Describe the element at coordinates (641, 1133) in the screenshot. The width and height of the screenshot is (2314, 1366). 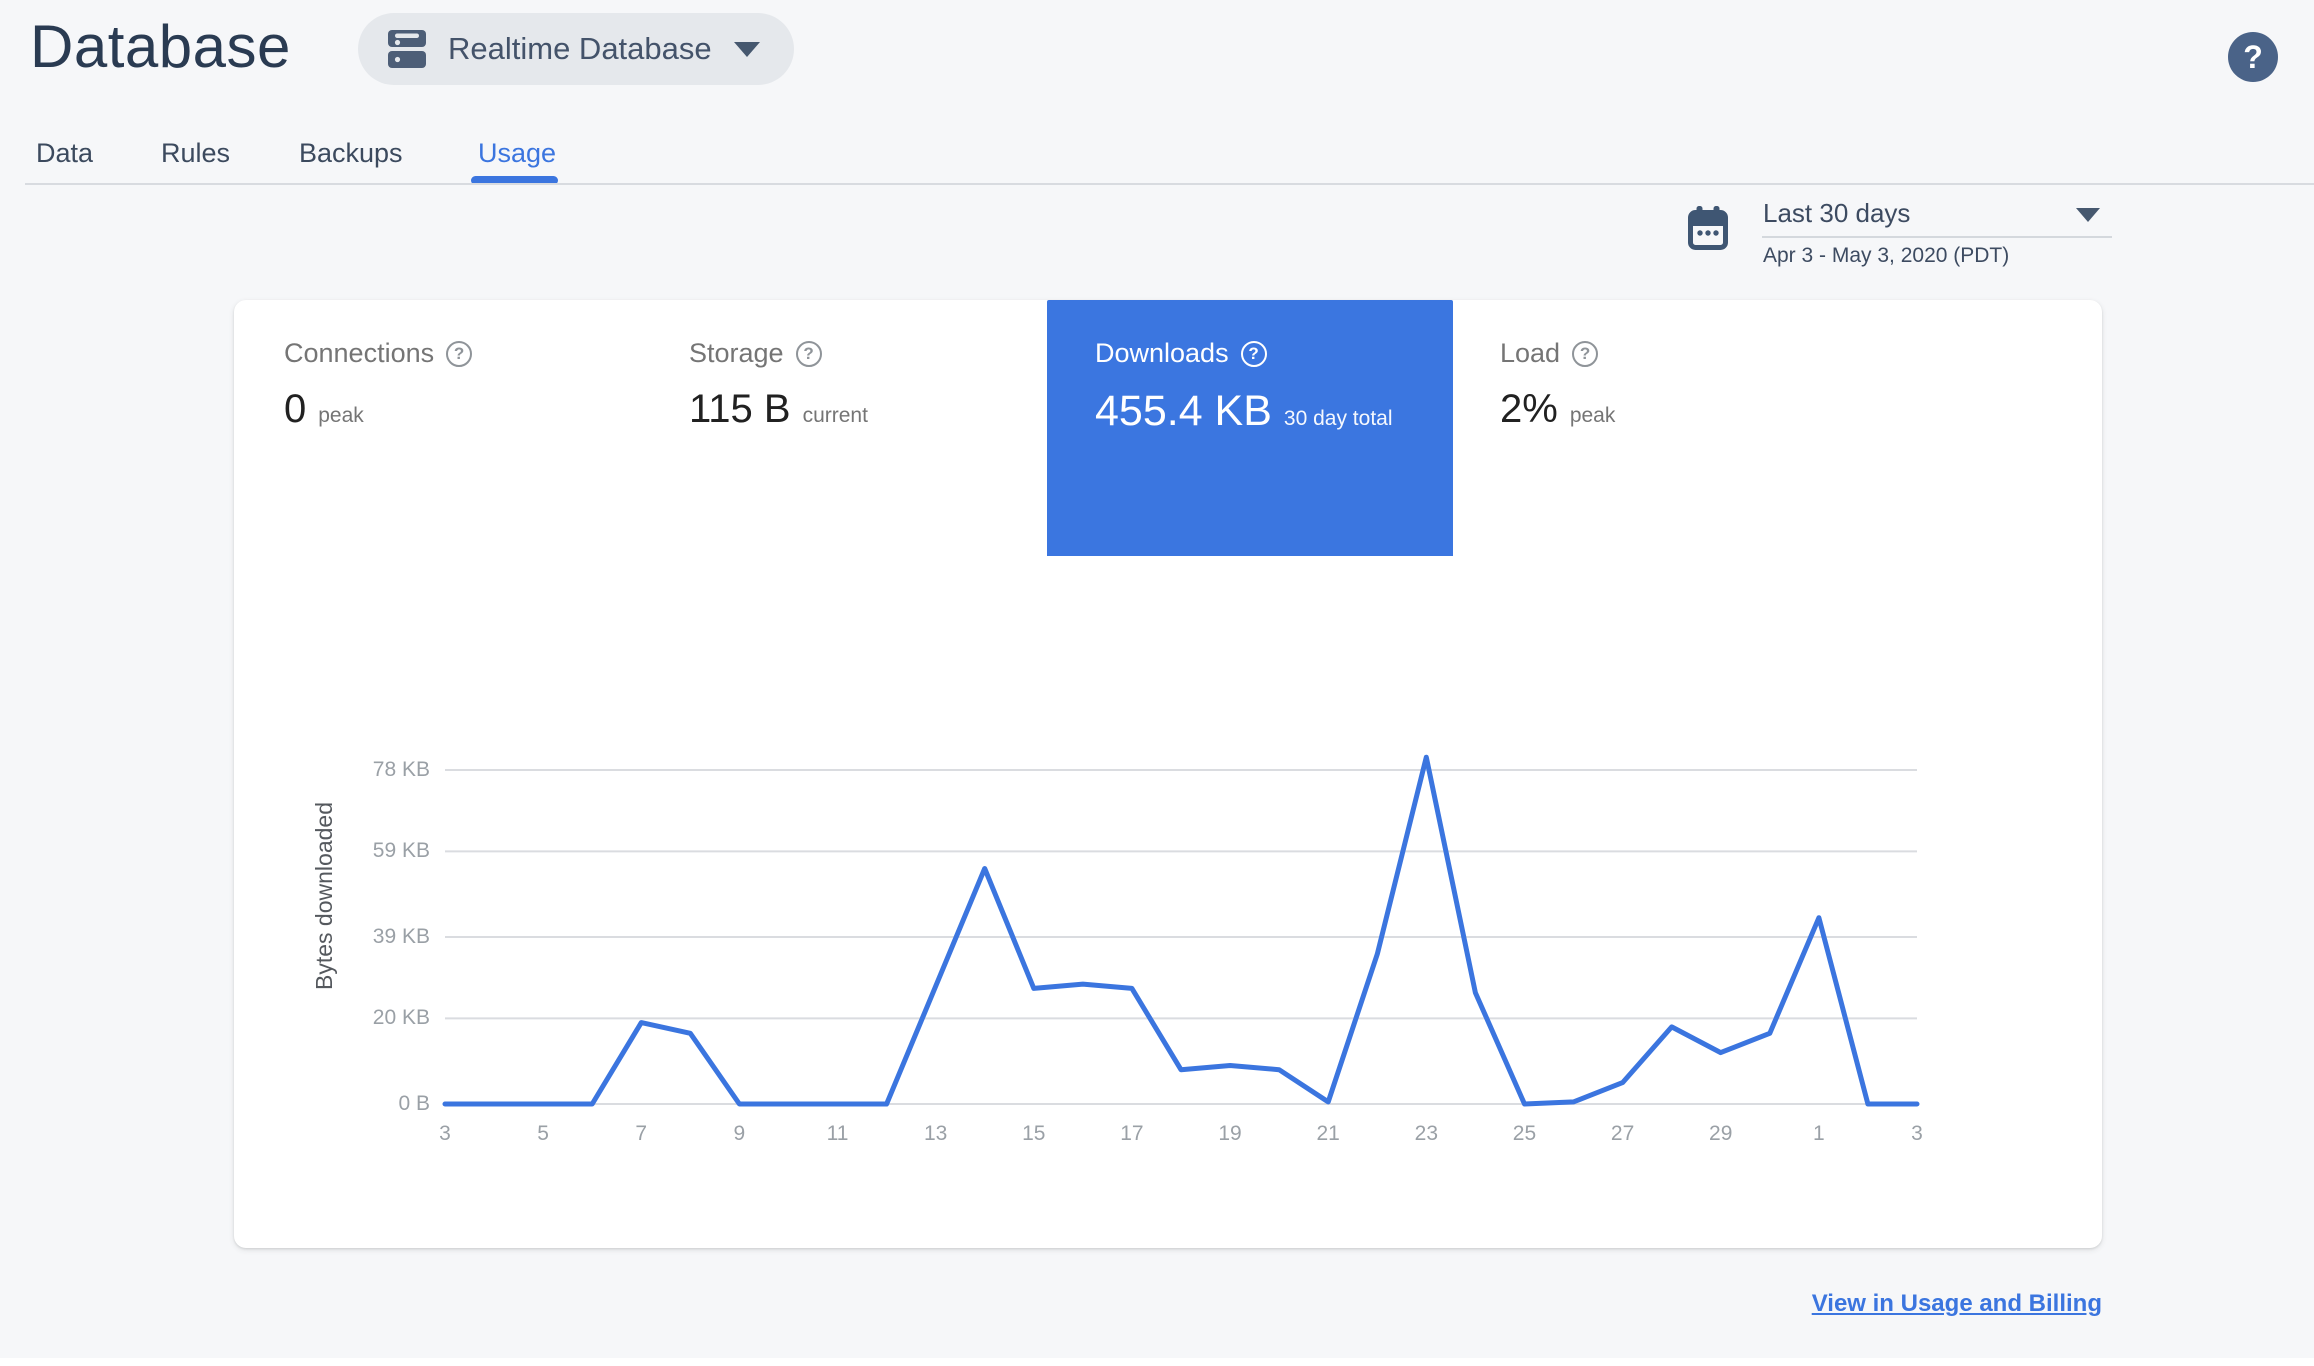
I see `x-tick-label: 7` at that location.